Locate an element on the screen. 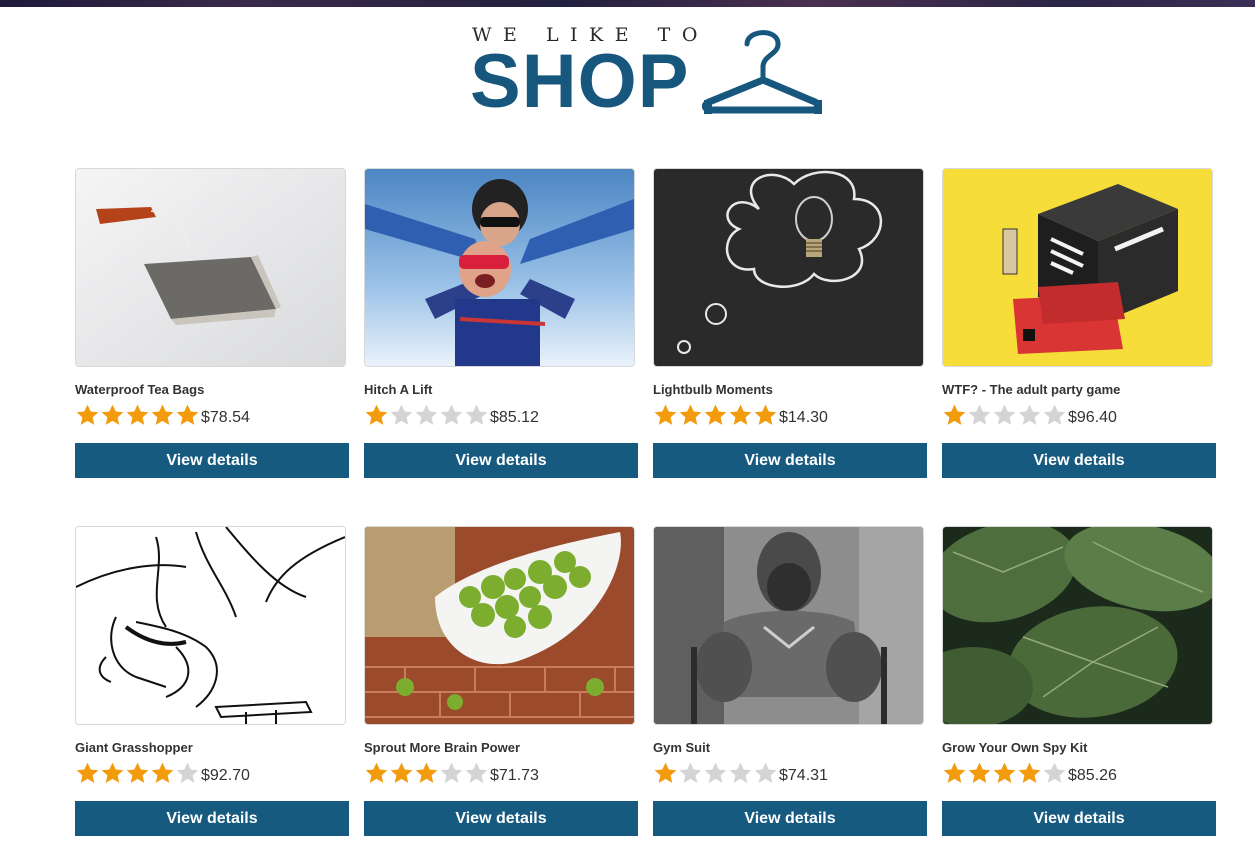 The image size is (1255, 857). product-price: $14.30 is located at coordinates (803, 417).